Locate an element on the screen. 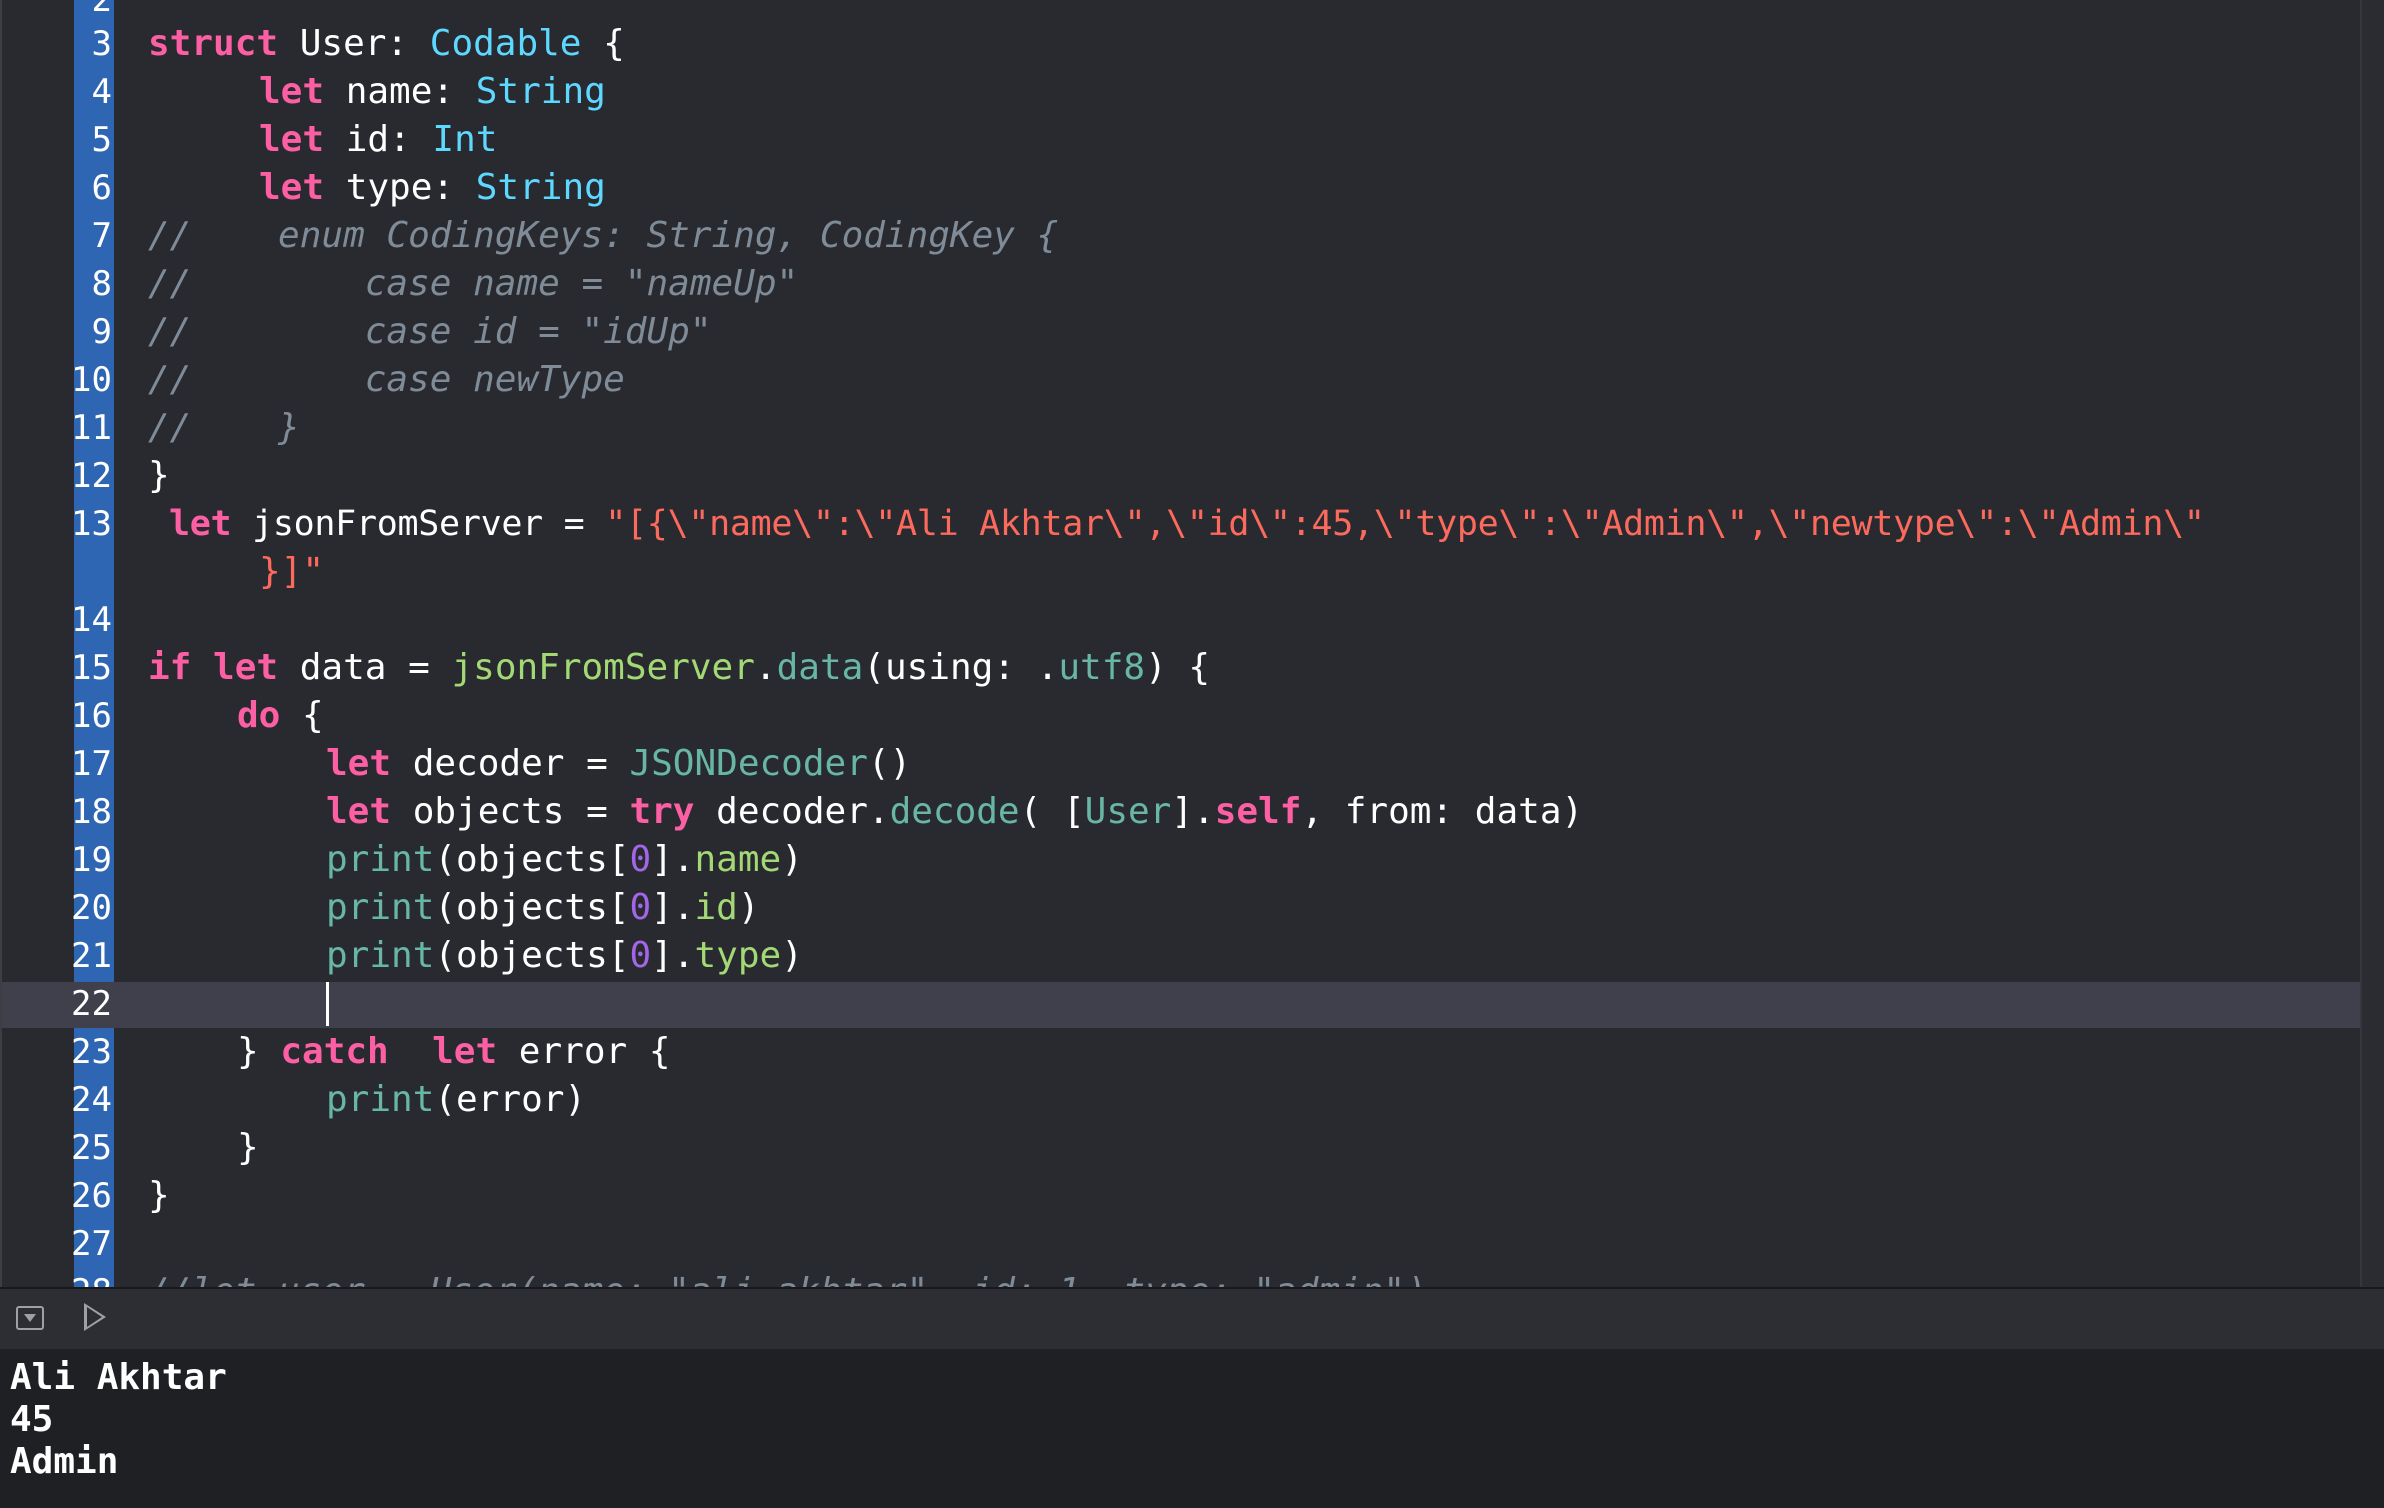  code-text: let type: String is located at coordinates (432, 188).